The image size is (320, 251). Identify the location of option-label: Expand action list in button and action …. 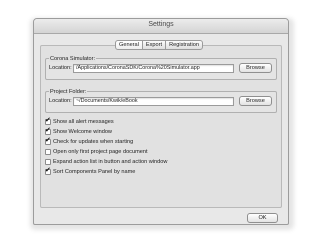
(110, 162).